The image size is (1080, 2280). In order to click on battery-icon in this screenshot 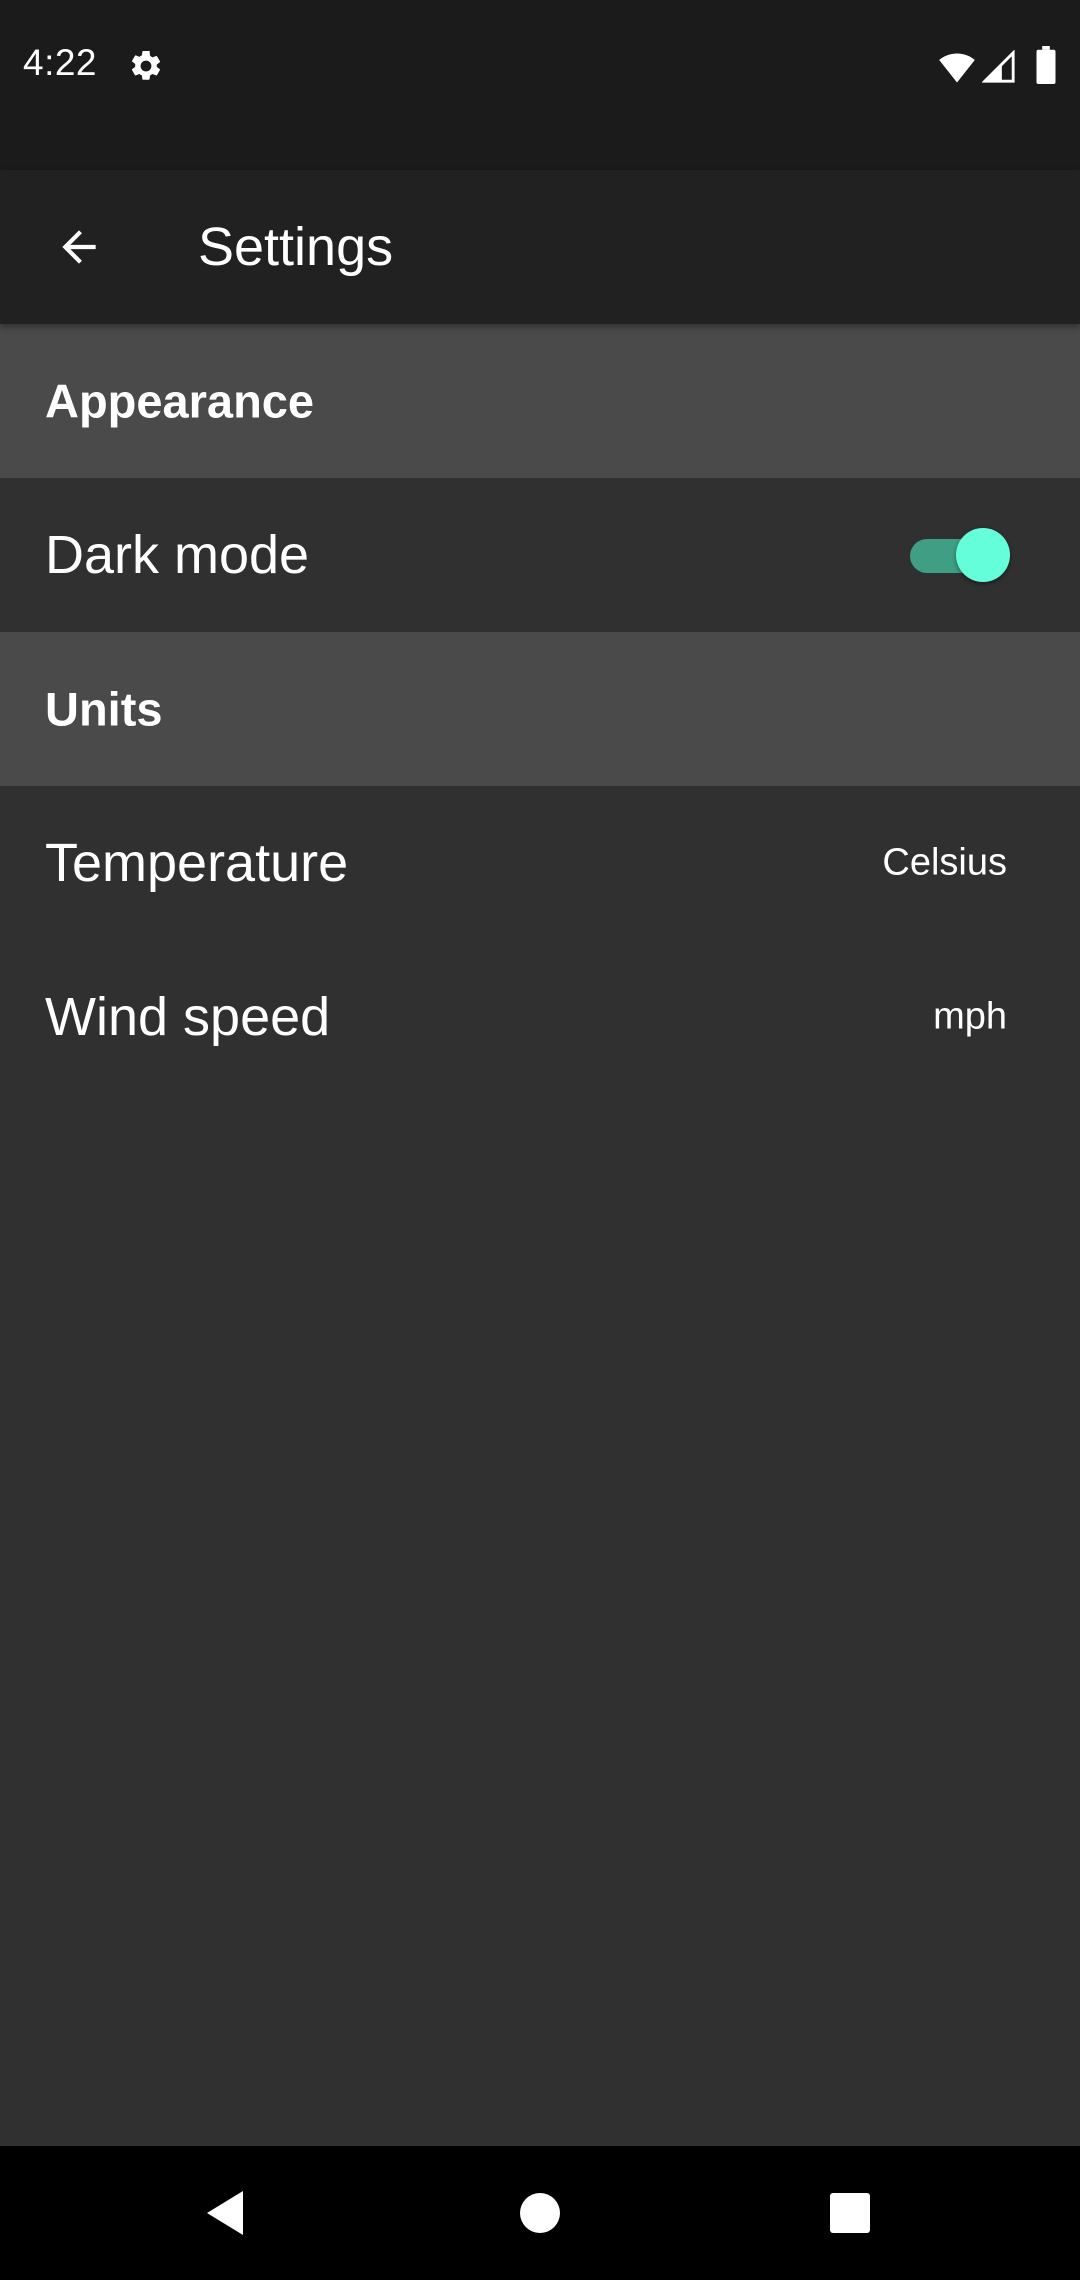, I will do `click(1046, 65)`.